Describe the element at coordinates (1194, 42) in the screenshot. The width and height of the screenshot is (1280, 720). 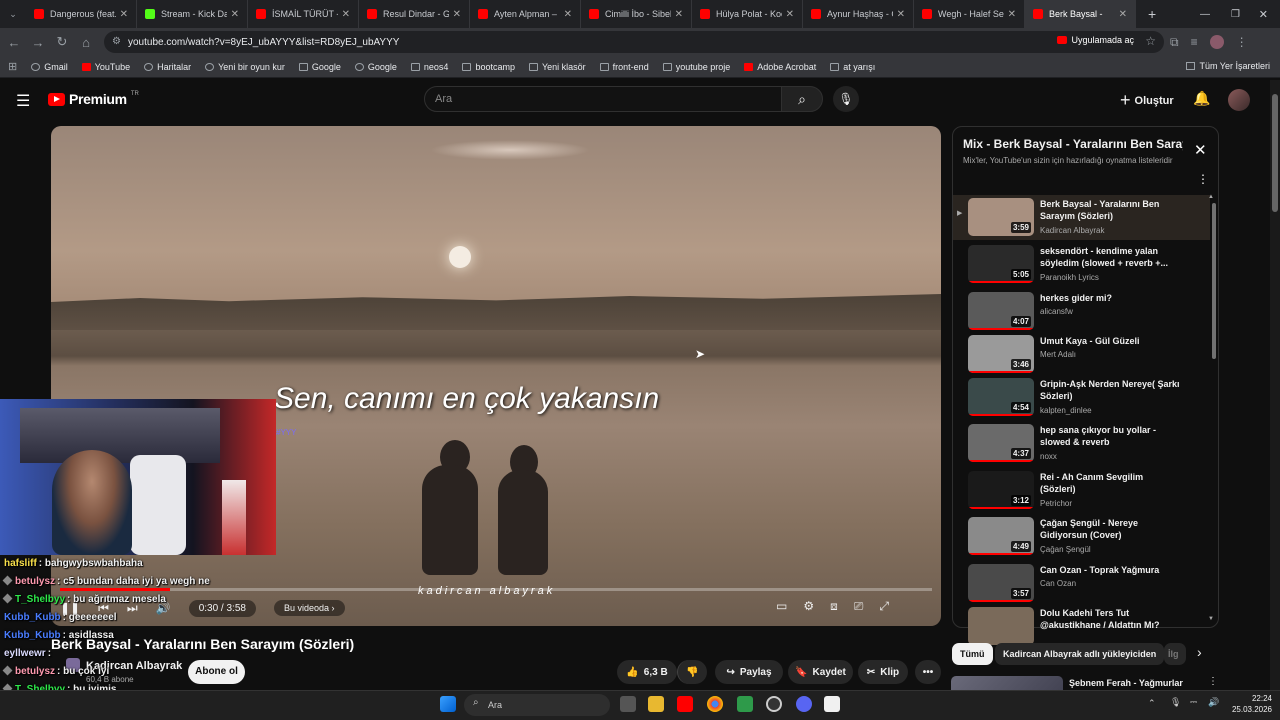
I see `media-icon: ≡` at that location.